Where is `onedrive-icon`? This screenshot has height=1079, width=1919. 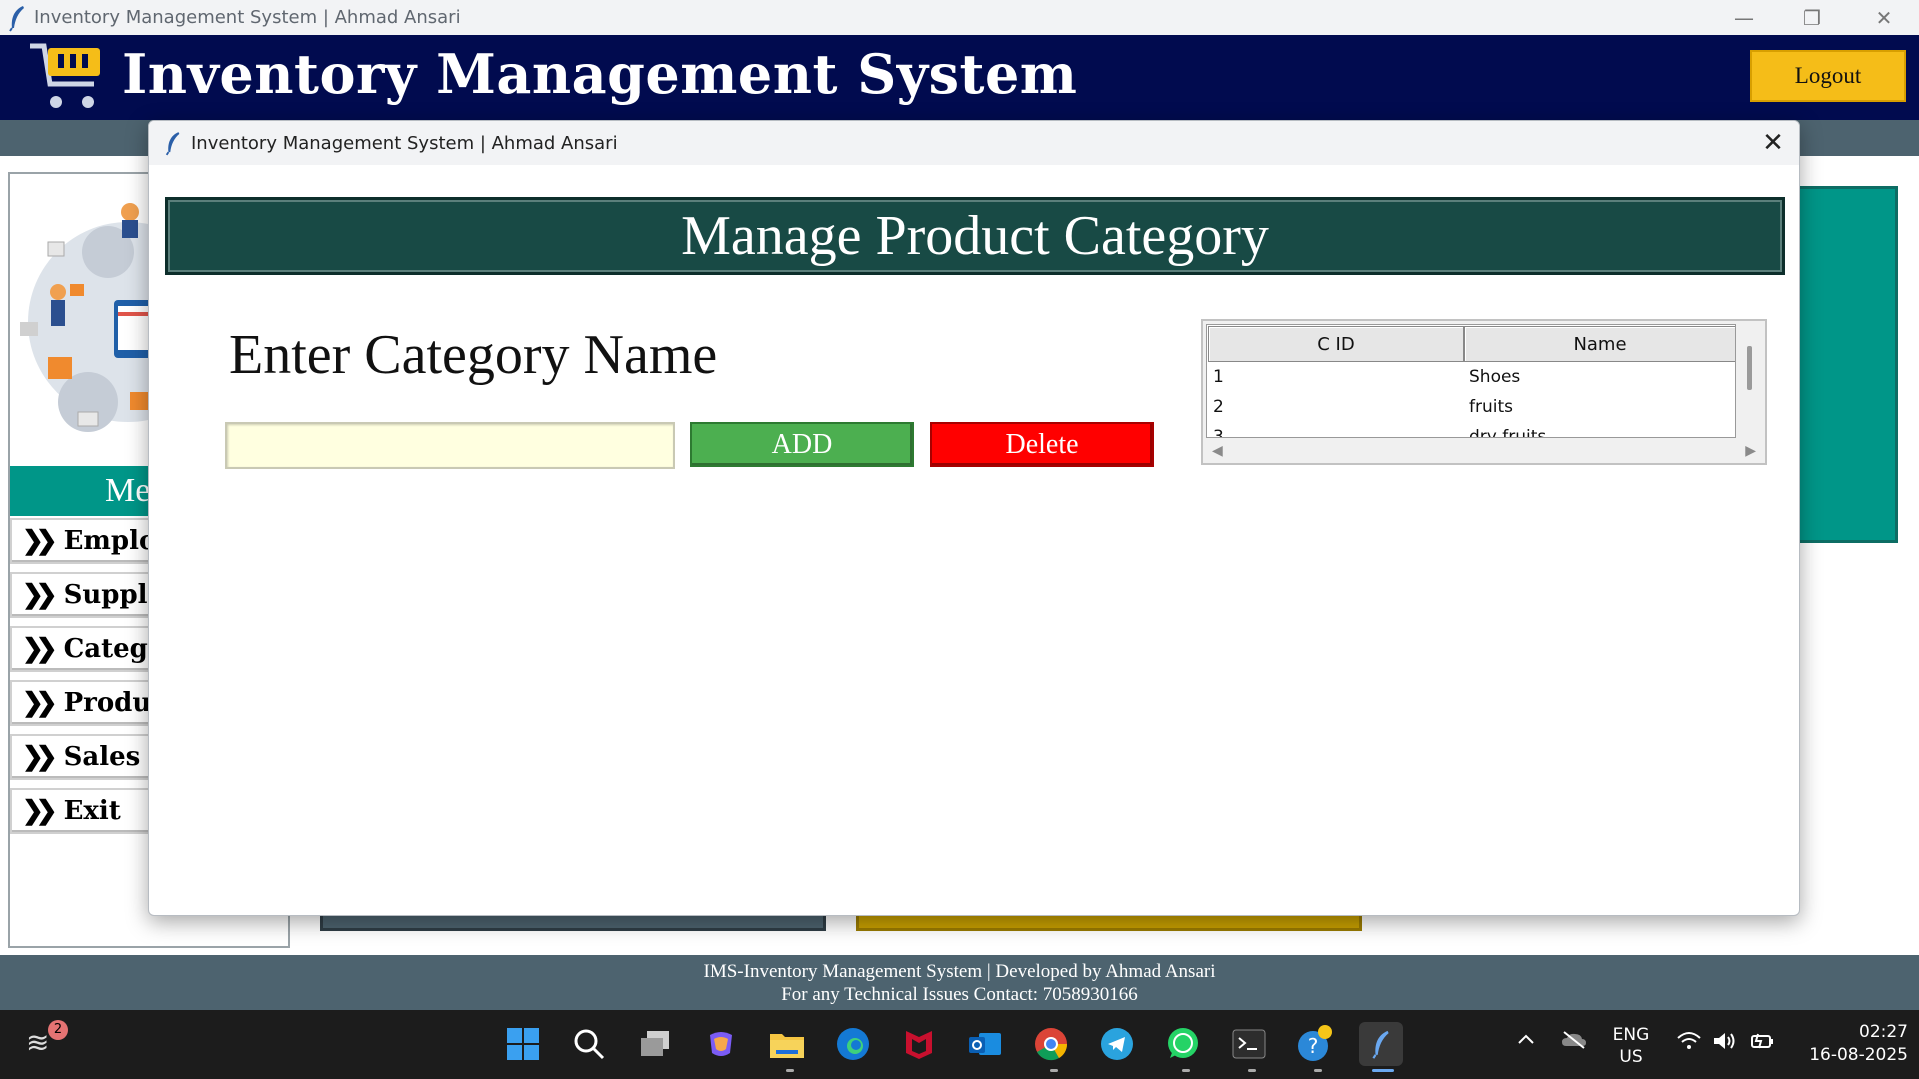 onedrive-icon is located at coordinates (1574, 1042).